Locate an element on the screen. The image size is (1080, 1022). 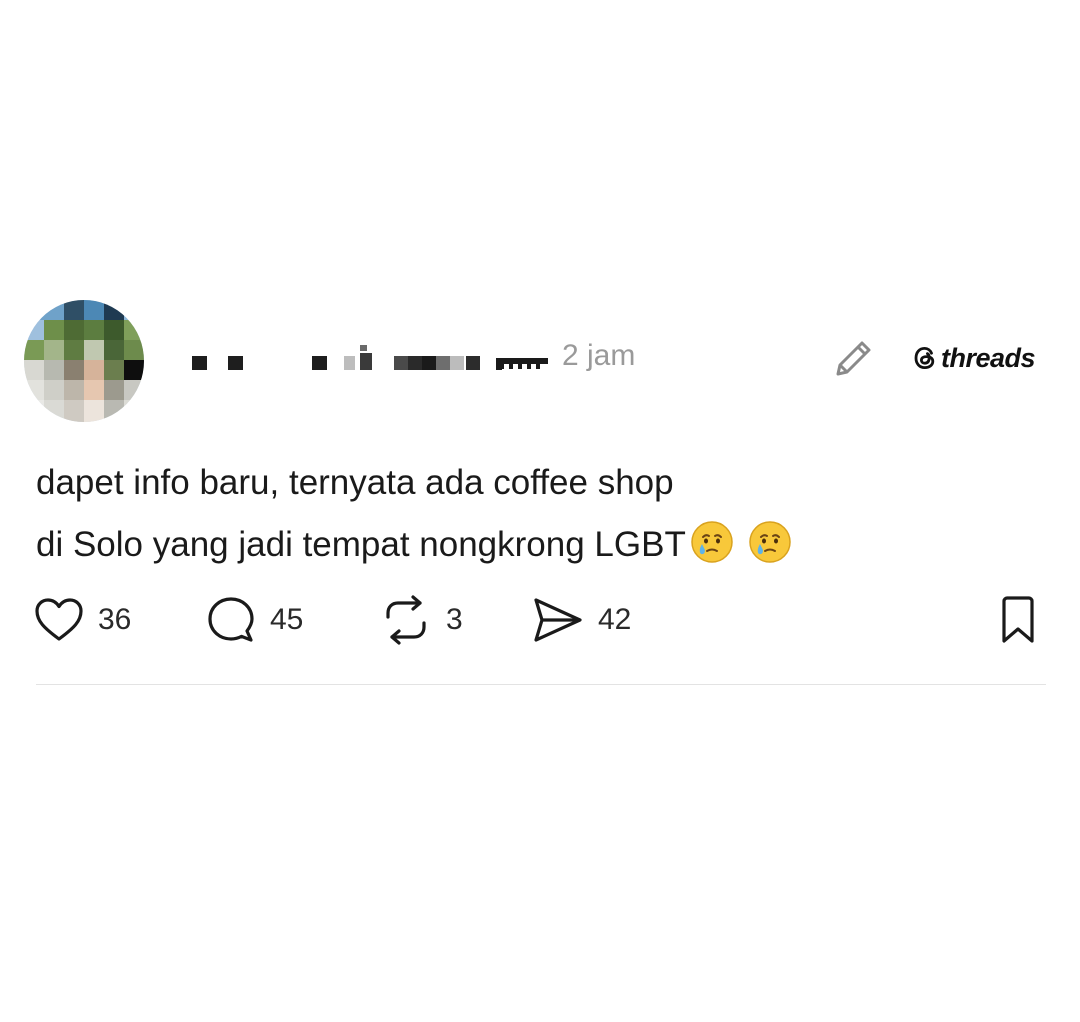
post-actions: 36 45 3 42 is located at coordinates (539, 620).